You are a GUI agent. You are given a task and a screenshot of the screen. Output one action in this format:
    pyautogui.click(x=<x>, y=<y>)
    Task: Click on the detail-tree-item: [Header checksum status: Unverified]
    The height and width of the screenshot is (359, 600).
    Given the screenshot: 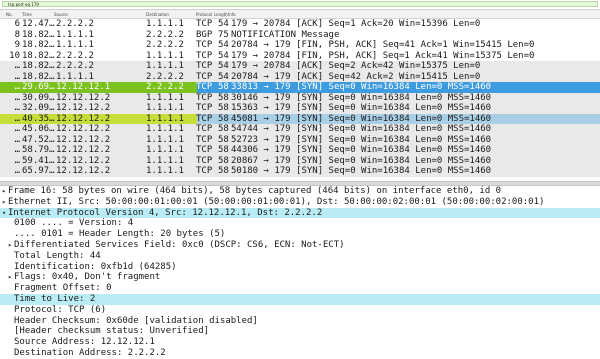 What is the action you would take?
    pyautogui.click(x=300, y=331)
    